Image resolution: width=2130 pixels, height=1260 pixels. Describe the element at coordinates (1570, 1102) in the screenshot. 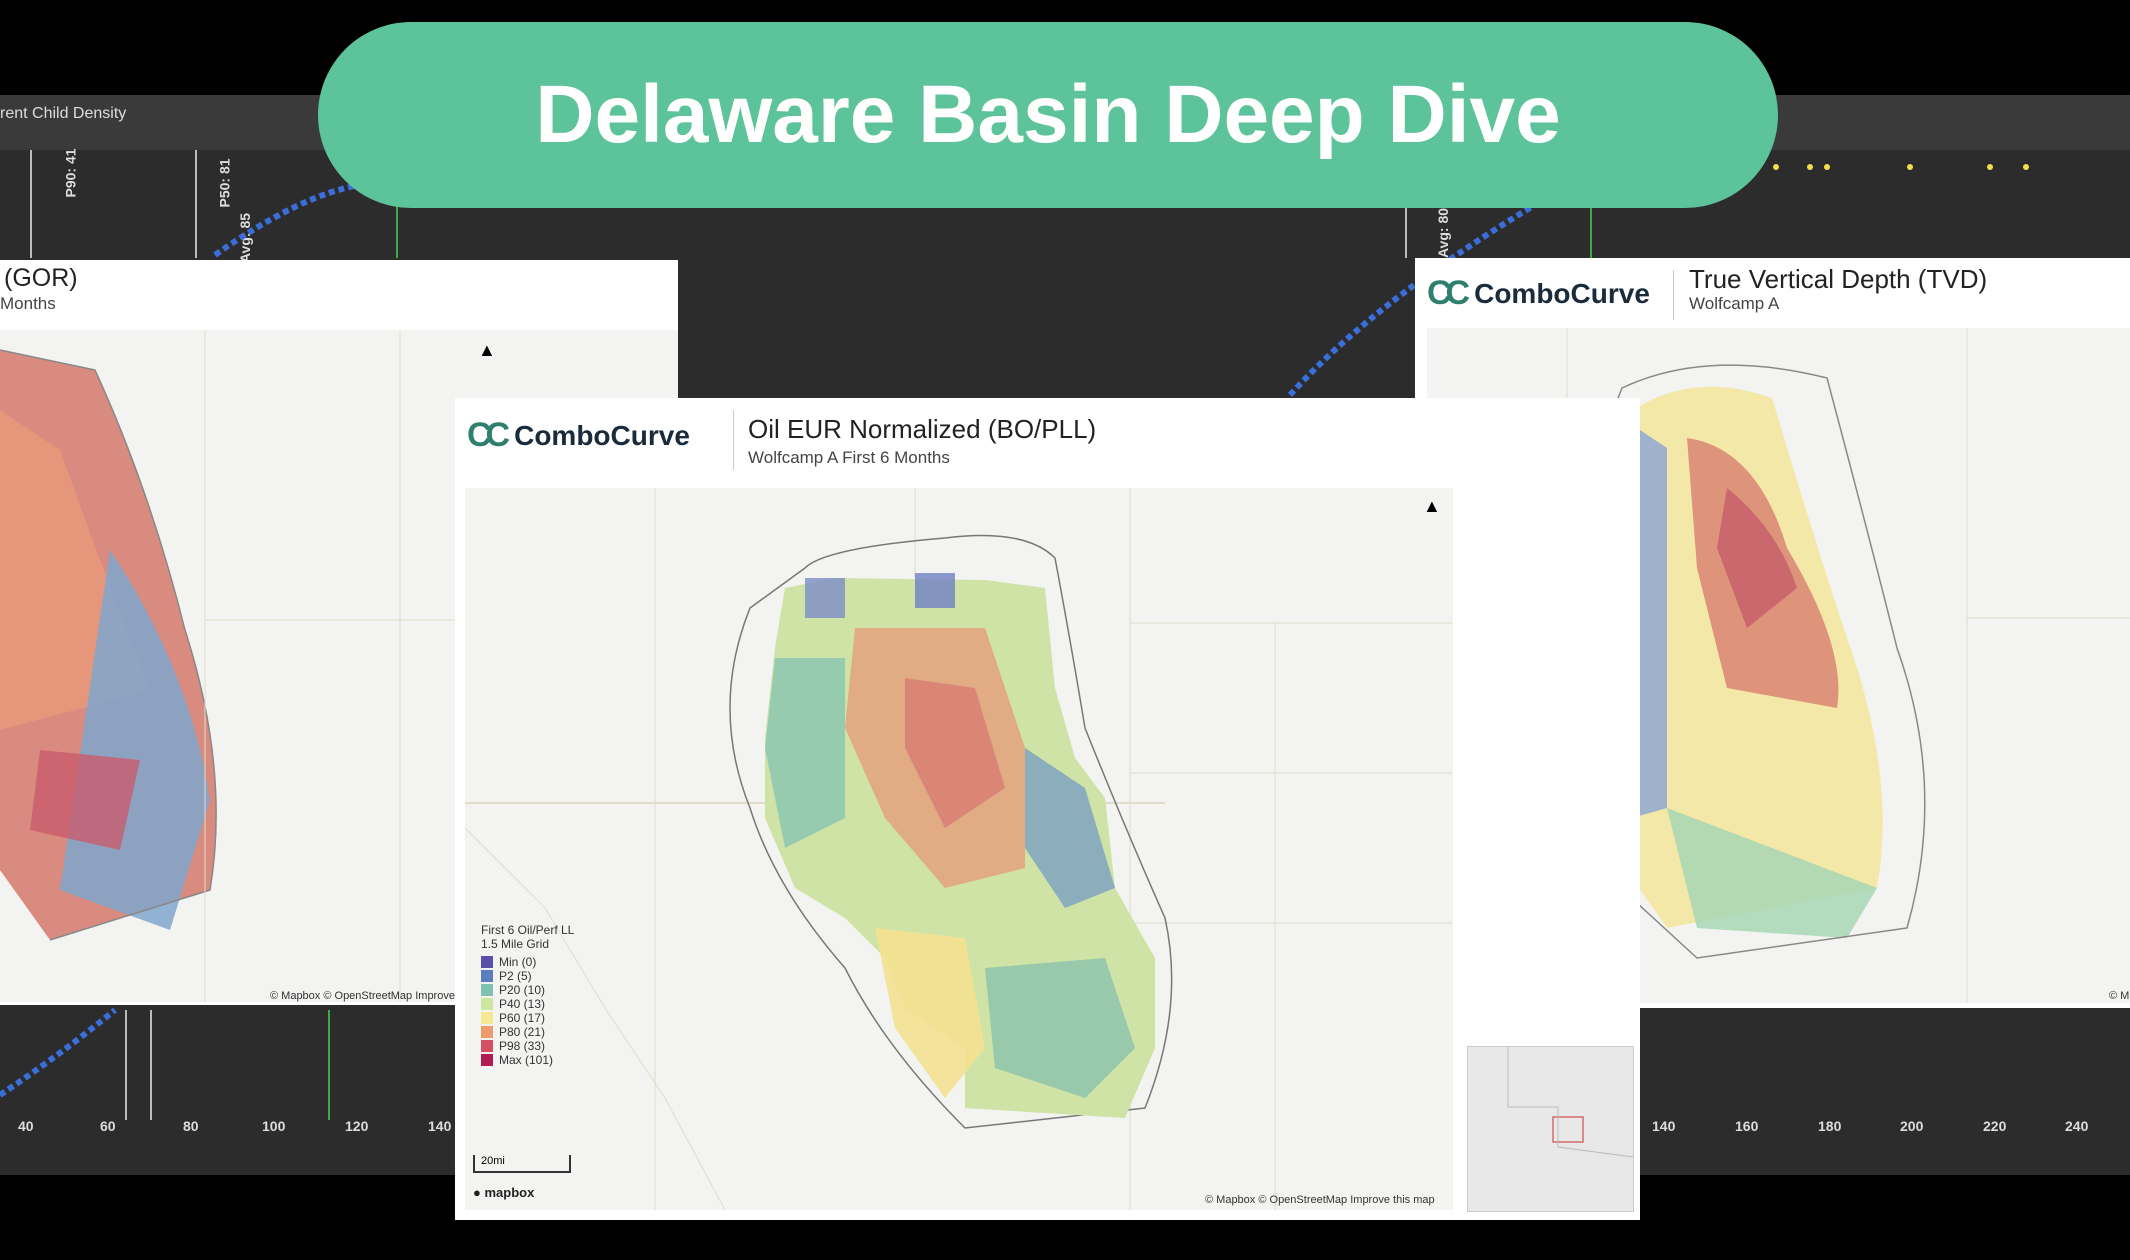

I see `inset-map-outline` at that location.